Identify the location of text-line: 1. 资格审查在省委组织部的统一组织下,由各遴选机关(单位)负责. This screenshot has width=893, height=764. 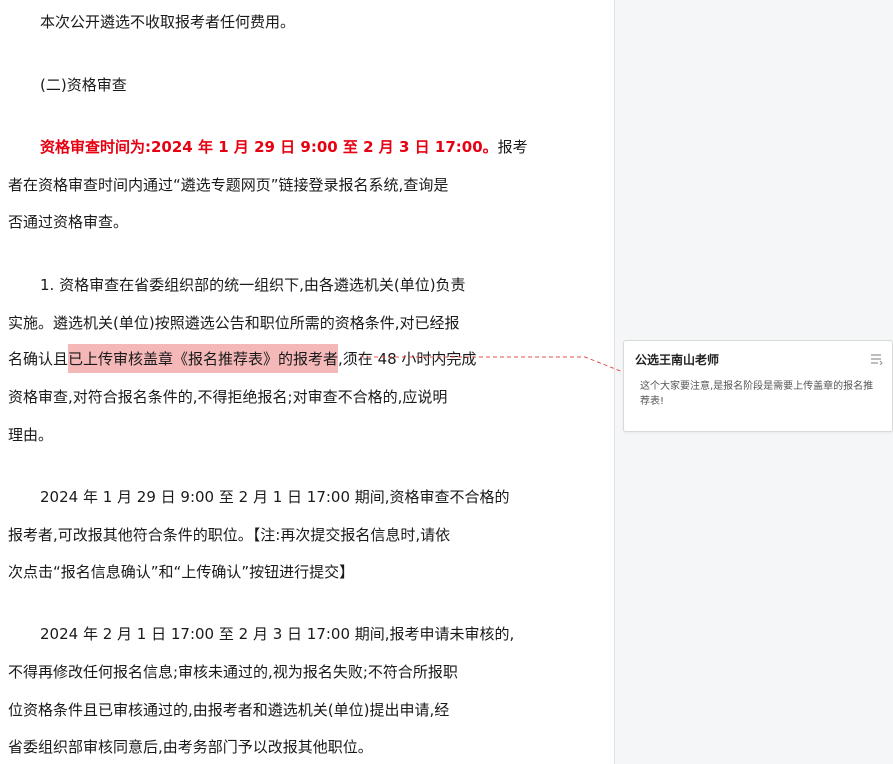
(253, 285).